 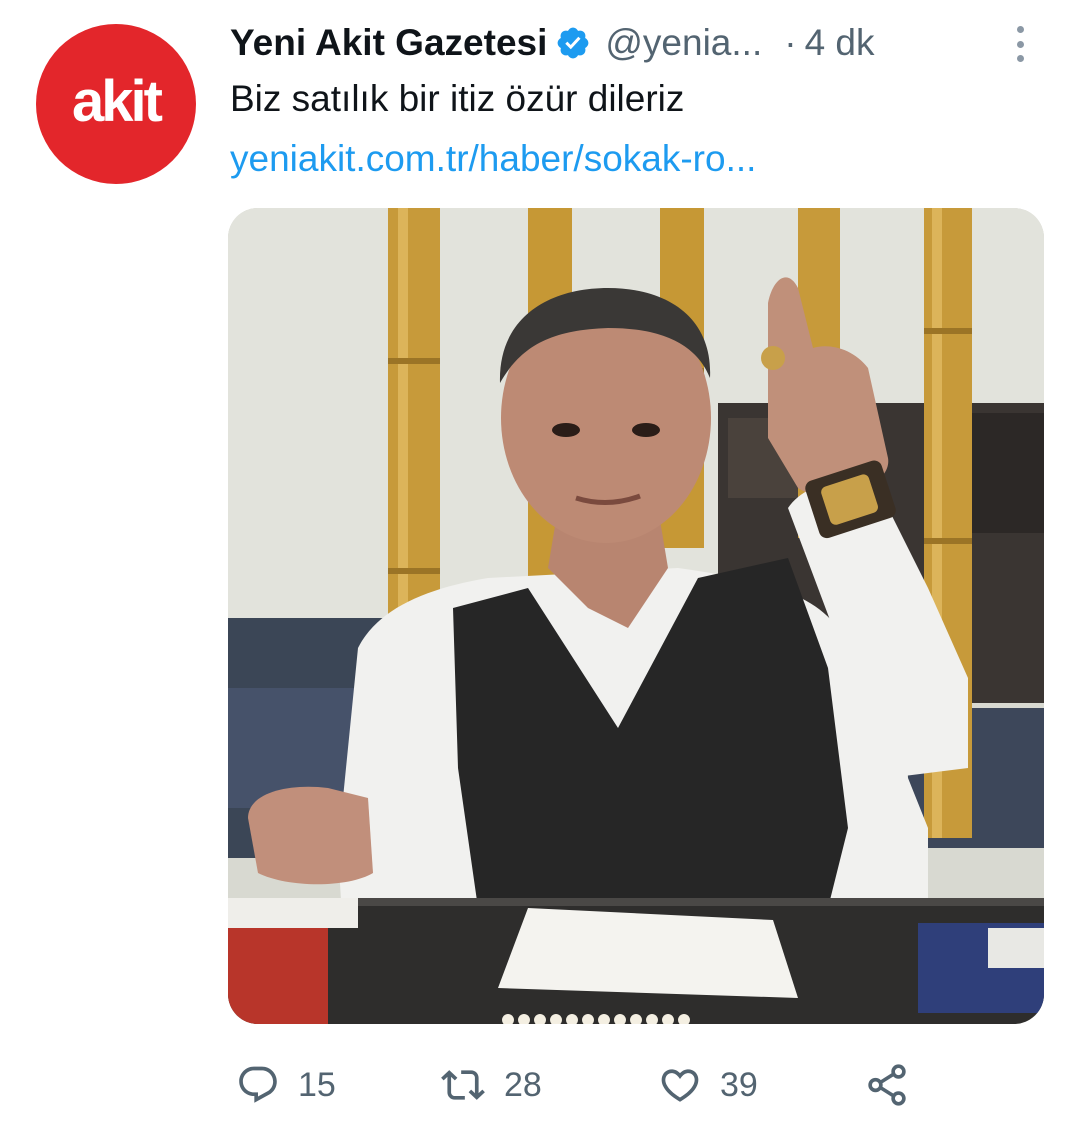 I want to click on avatar-logo-text: akit, so click(x=117, y=101).